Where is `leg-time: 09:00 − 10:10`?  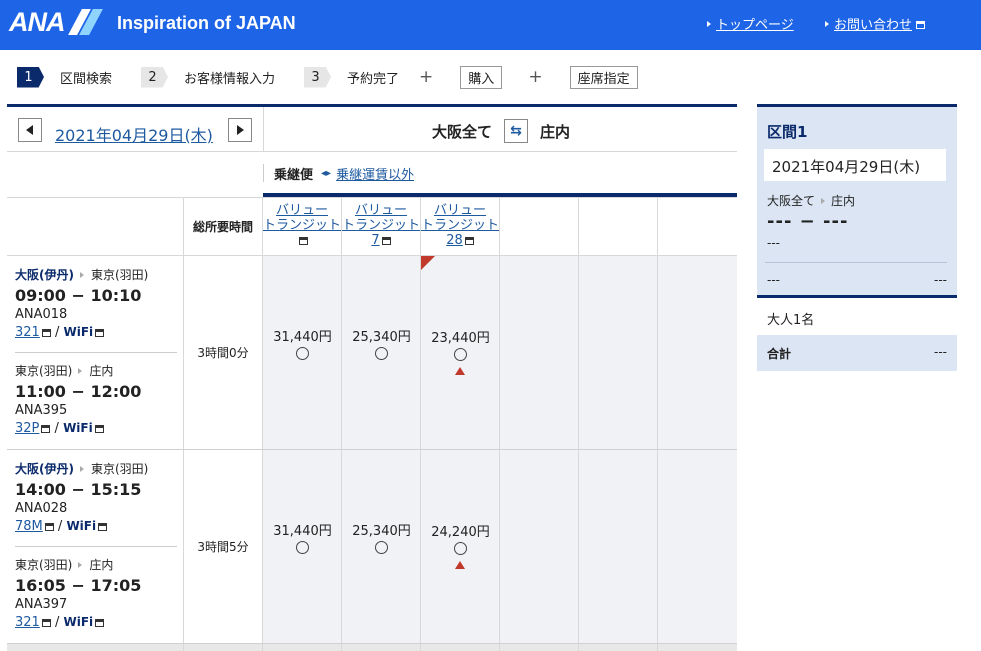 leg-time: 09:00 − 10:10 is located at coordinates (78, 295).